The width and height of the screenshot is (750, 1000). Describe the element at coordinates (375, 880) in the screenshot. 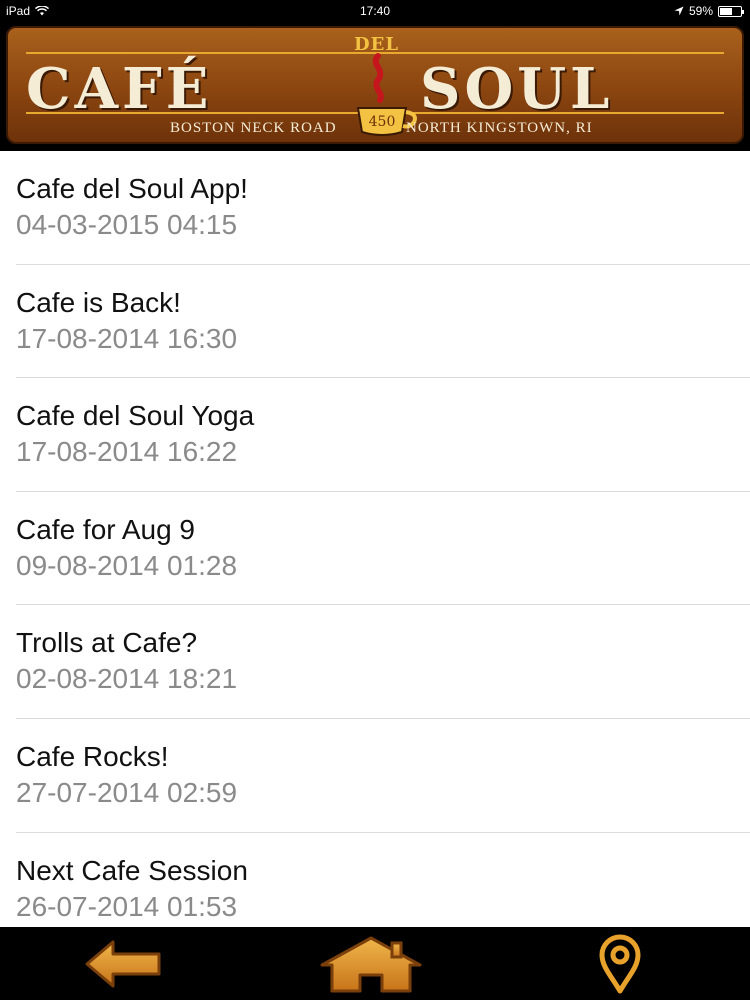

I see `list-item: Next Cafe Session 26-07-2014 01:53` at that location.